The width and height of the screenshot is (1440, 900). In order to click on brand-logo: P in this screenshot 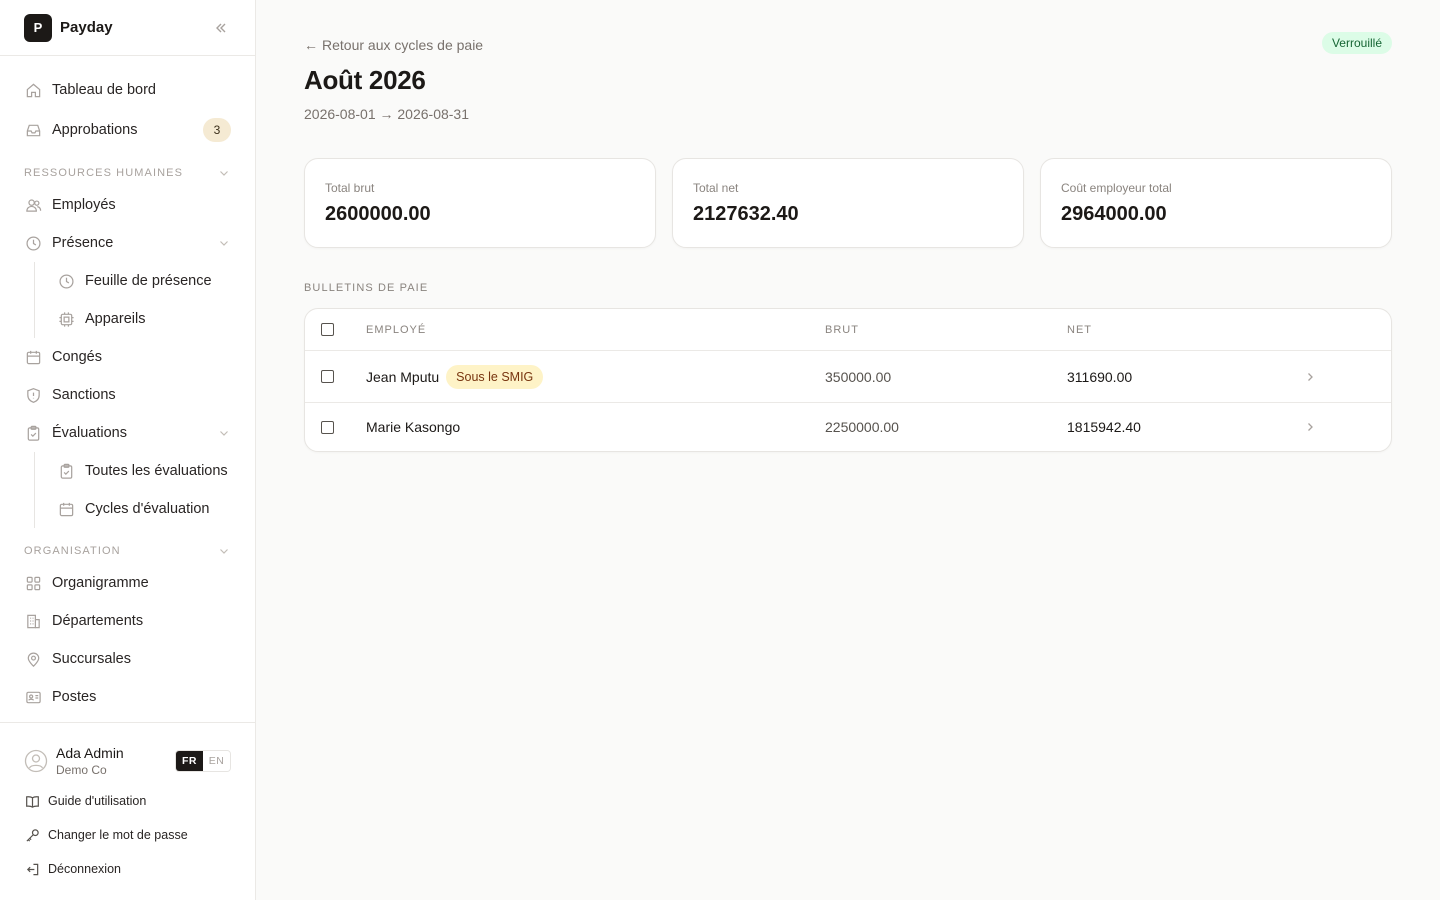, I will do `click(38, 27)`.